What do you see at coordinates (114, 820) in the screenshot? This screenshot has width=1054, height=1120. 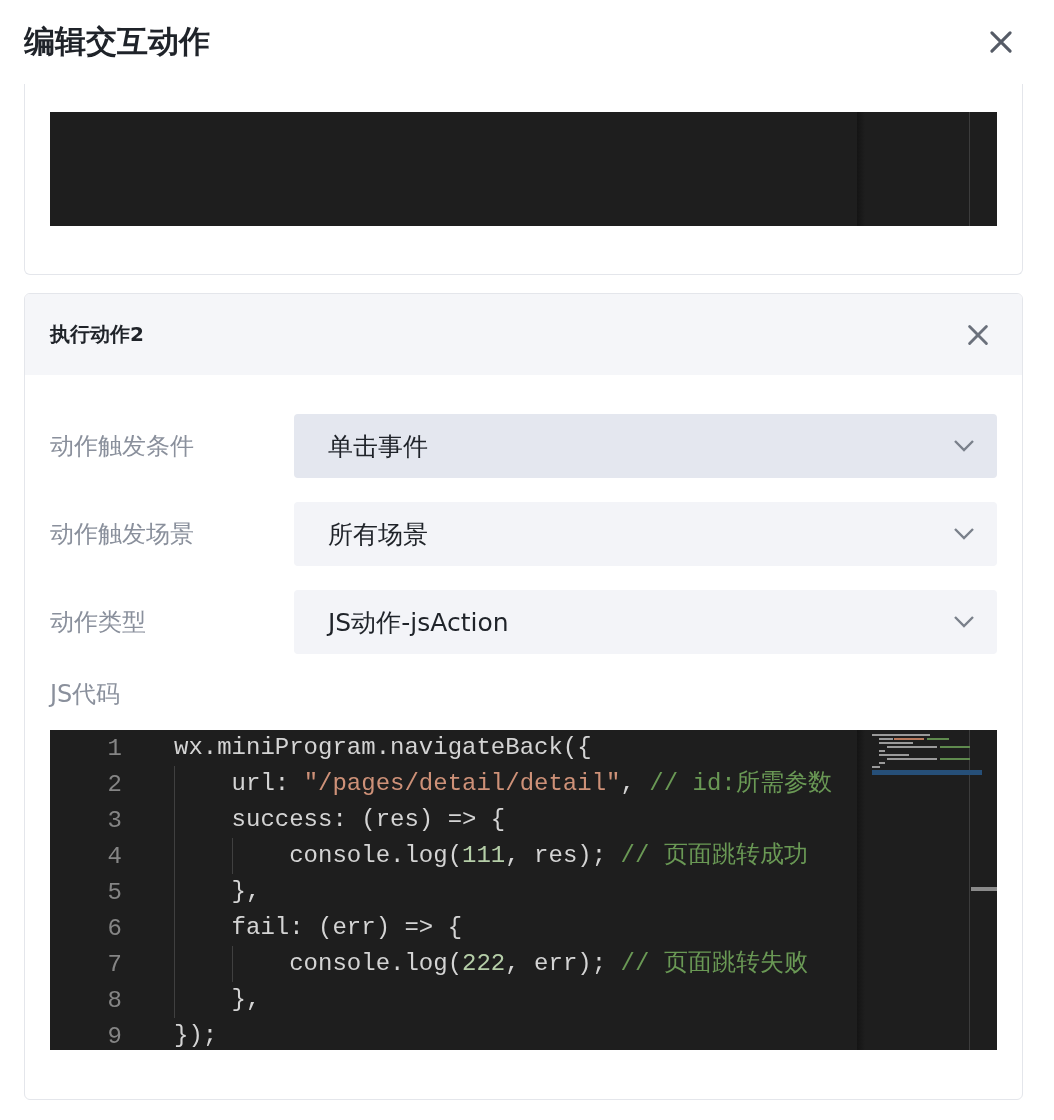 I see `line-number: 3` at bounding box center [114, 820].